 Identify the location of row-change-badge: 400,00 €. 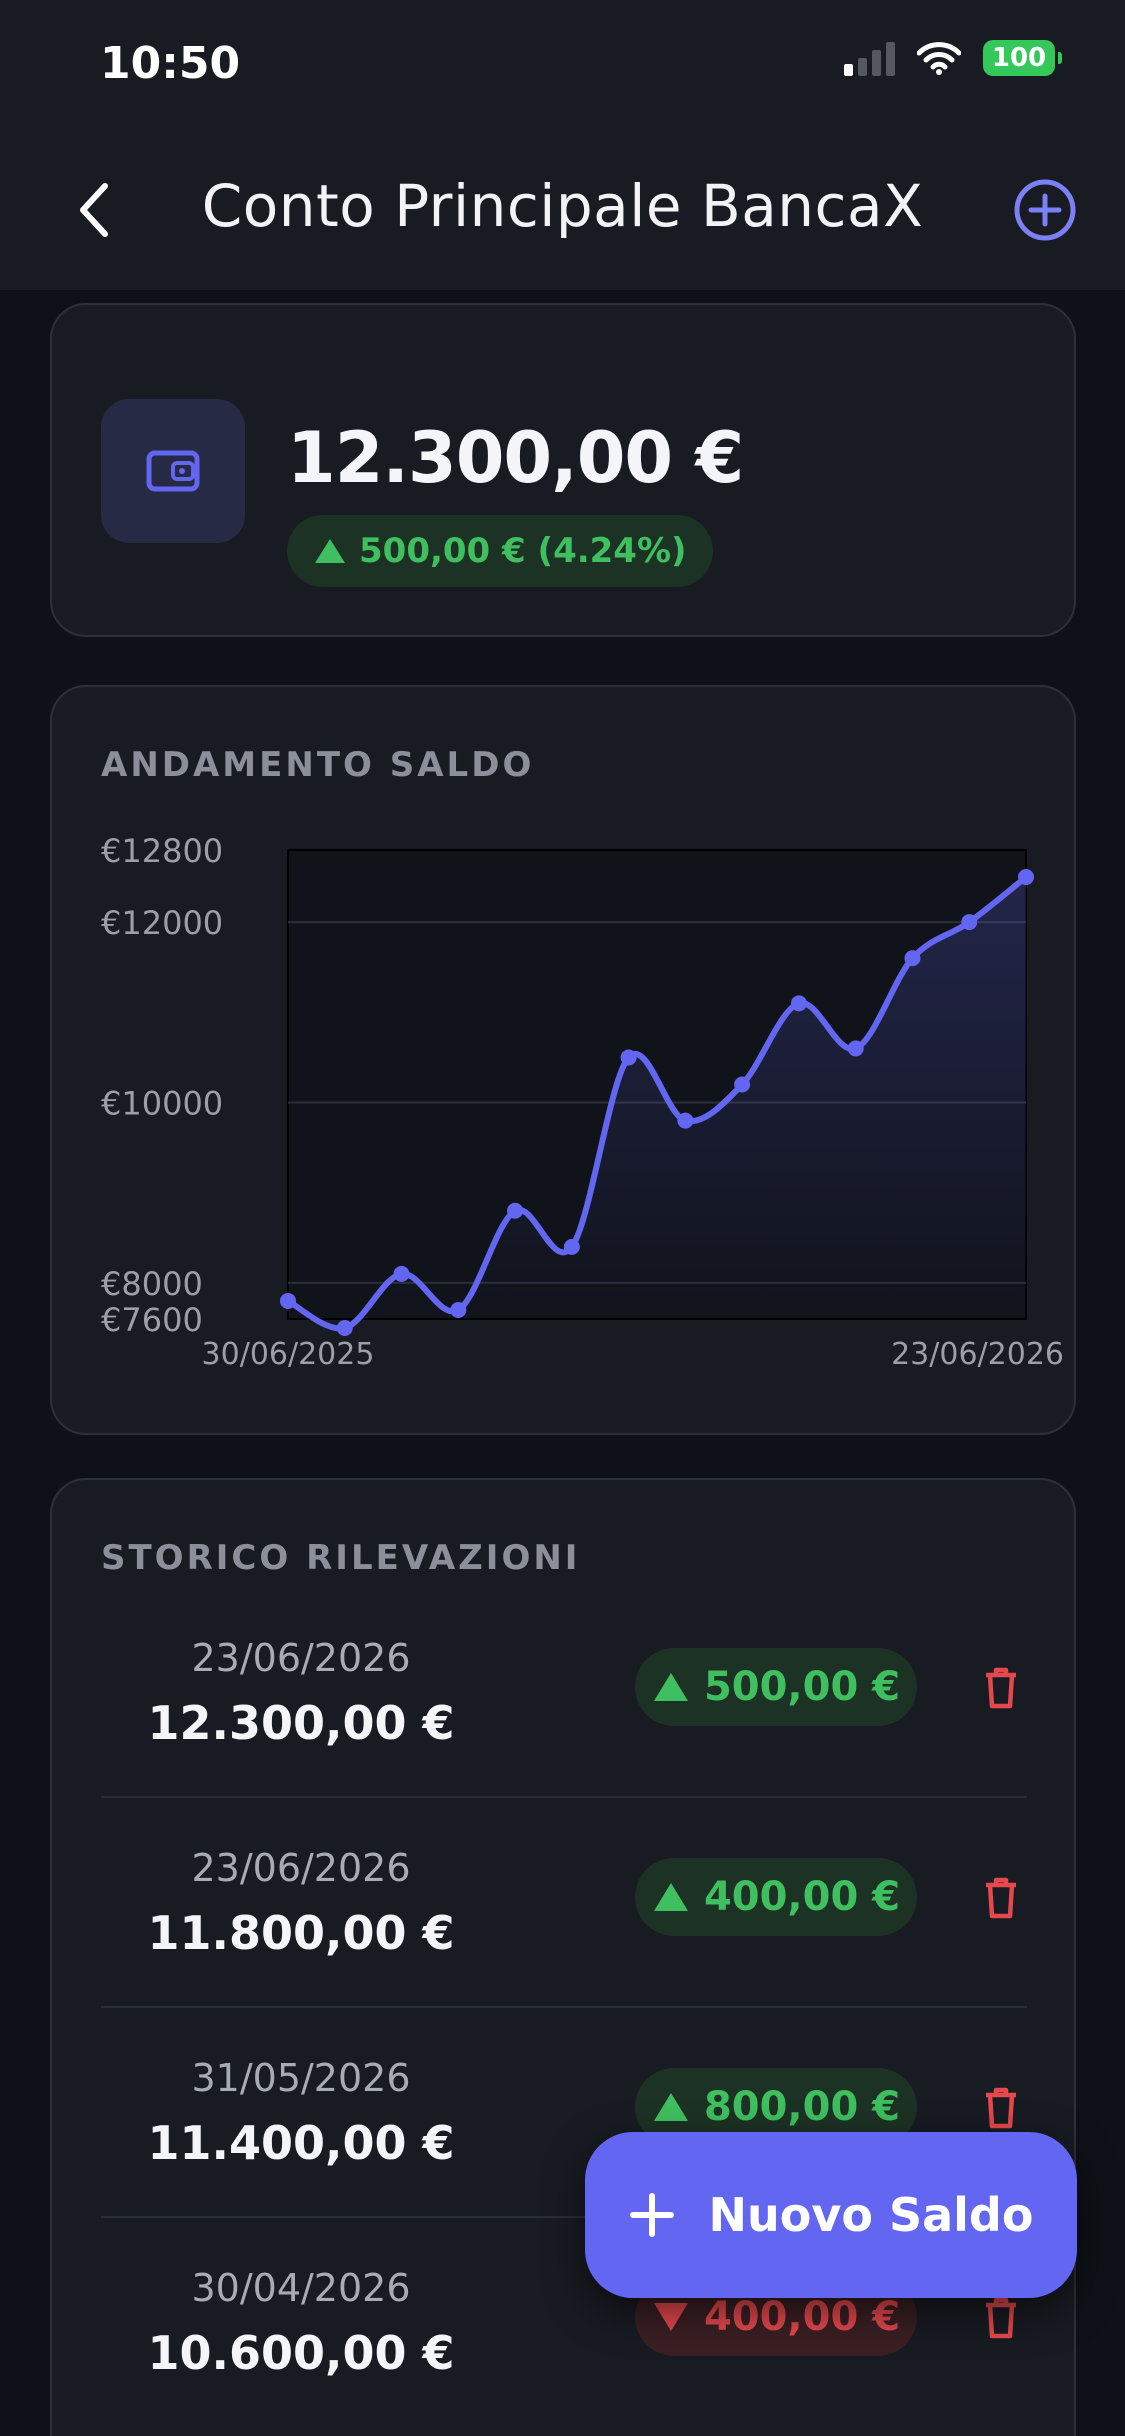
(776, 1897).